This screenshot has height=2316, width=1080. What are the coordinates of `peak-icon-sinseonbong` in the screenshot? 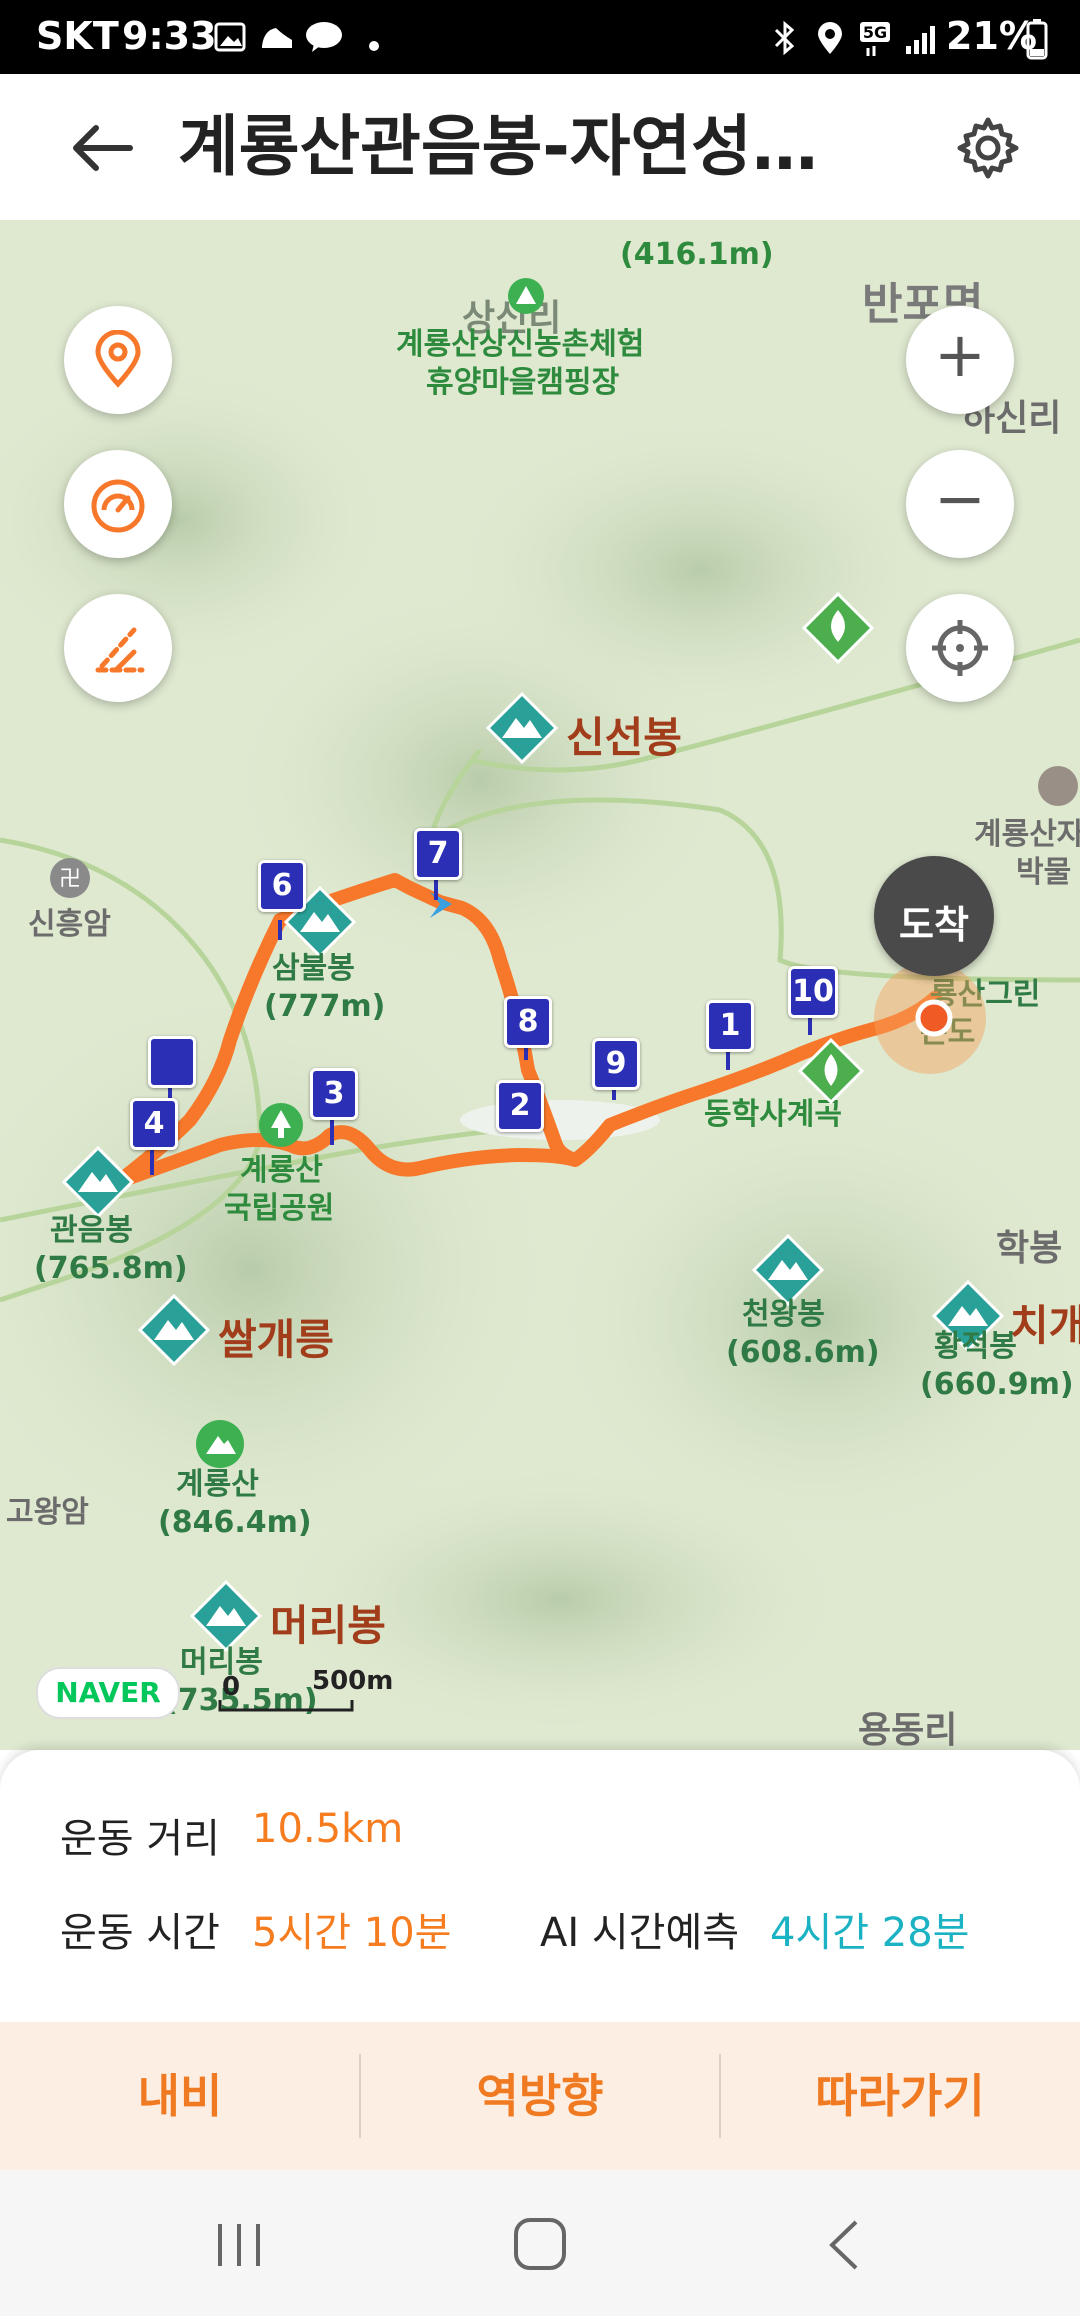 It's located at (522, 728).